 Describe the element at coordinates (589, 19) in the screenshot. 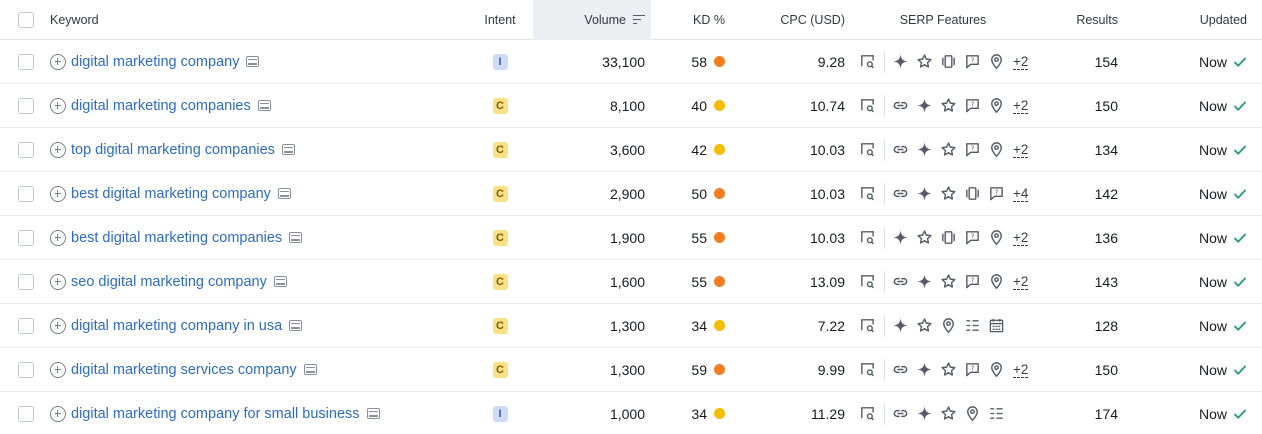

I see `header-volume: Volume` at that location.